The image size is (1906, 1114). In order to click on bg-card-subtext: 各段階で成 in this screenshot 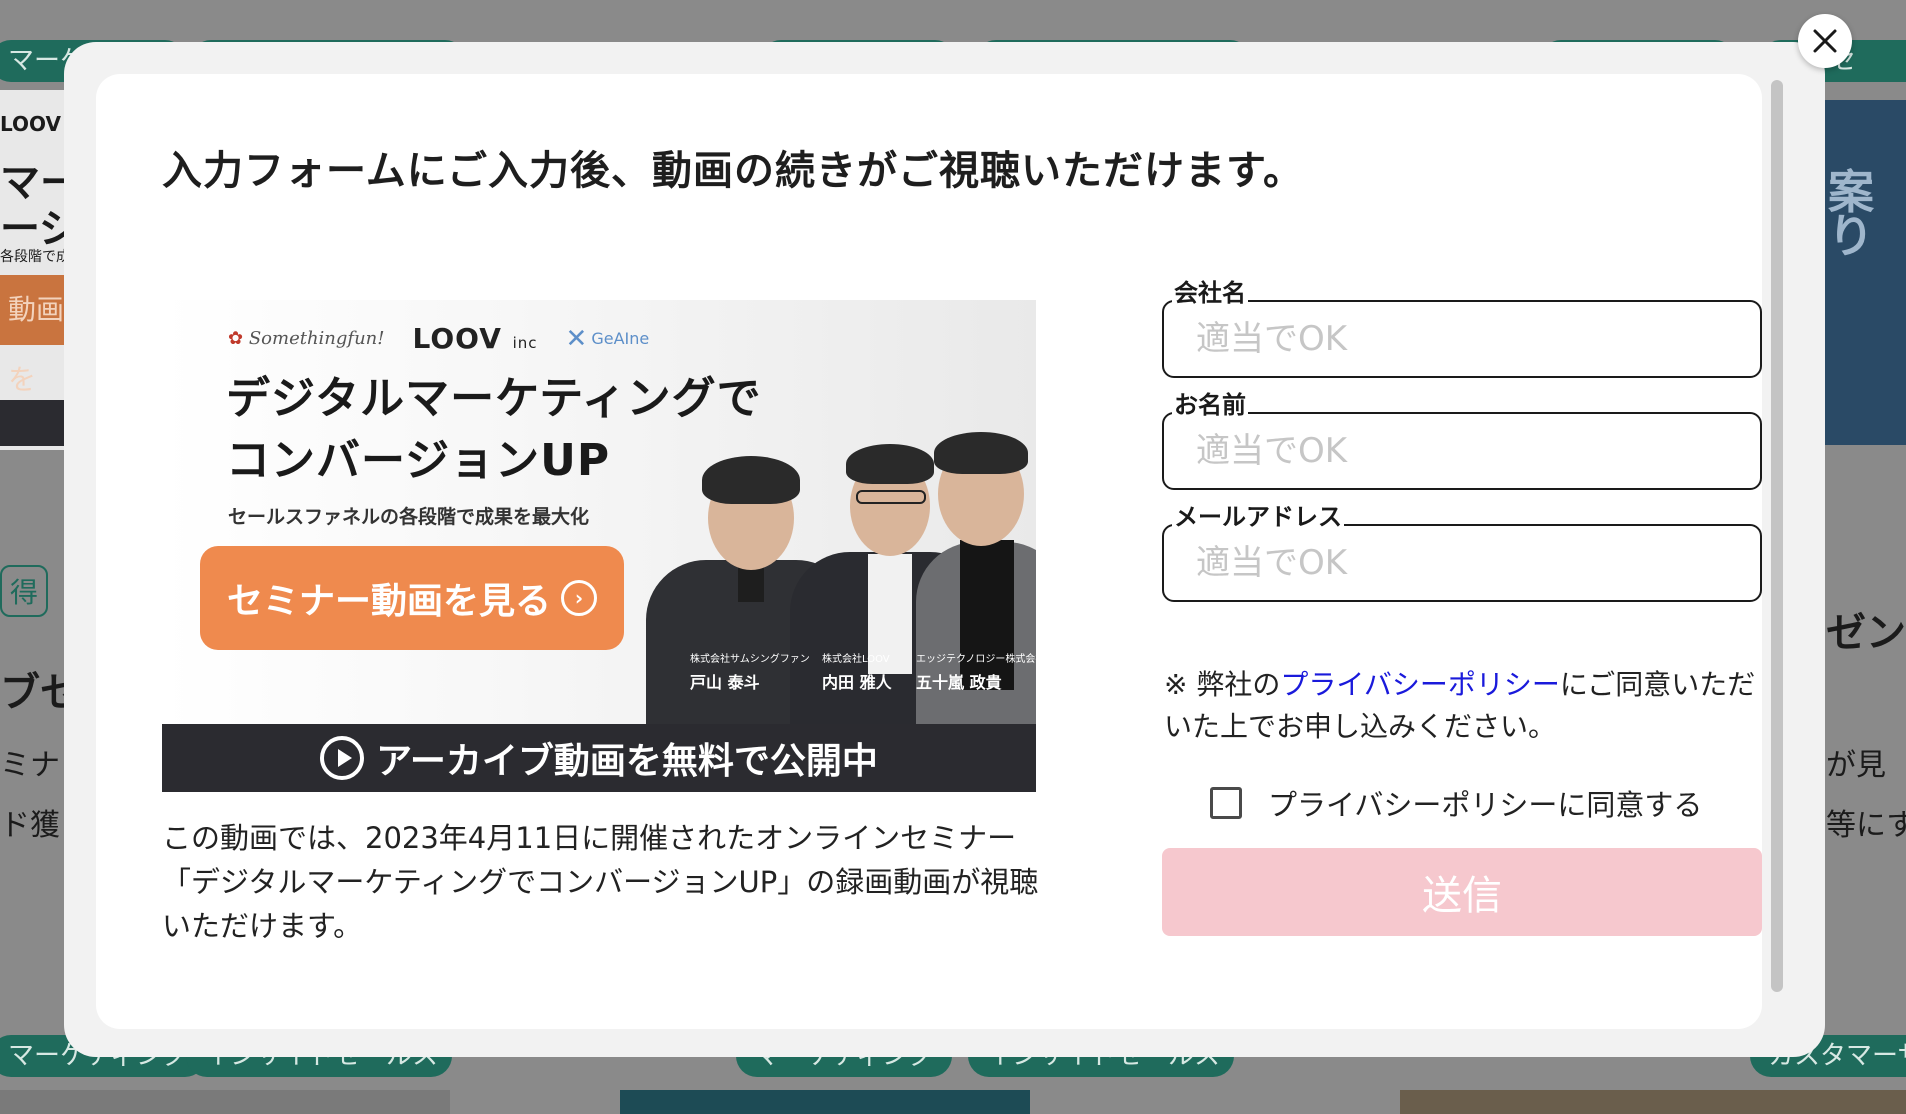, I will do `click(35, 257)`.